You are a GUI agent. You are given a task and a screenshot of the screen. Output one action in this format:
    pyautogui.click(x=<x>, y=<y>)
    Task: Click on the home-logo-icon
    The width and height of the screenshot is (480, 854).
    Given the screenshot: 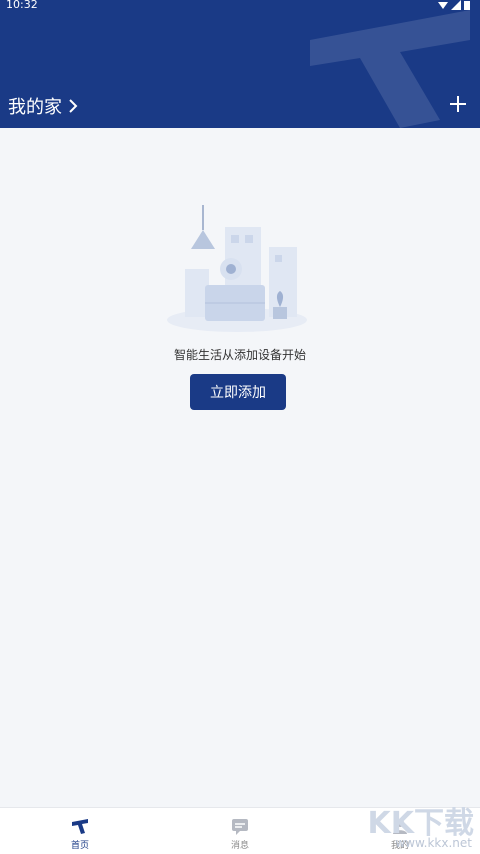 What is the action you would take?
    pyautogui.click(x=80, y=826)
    